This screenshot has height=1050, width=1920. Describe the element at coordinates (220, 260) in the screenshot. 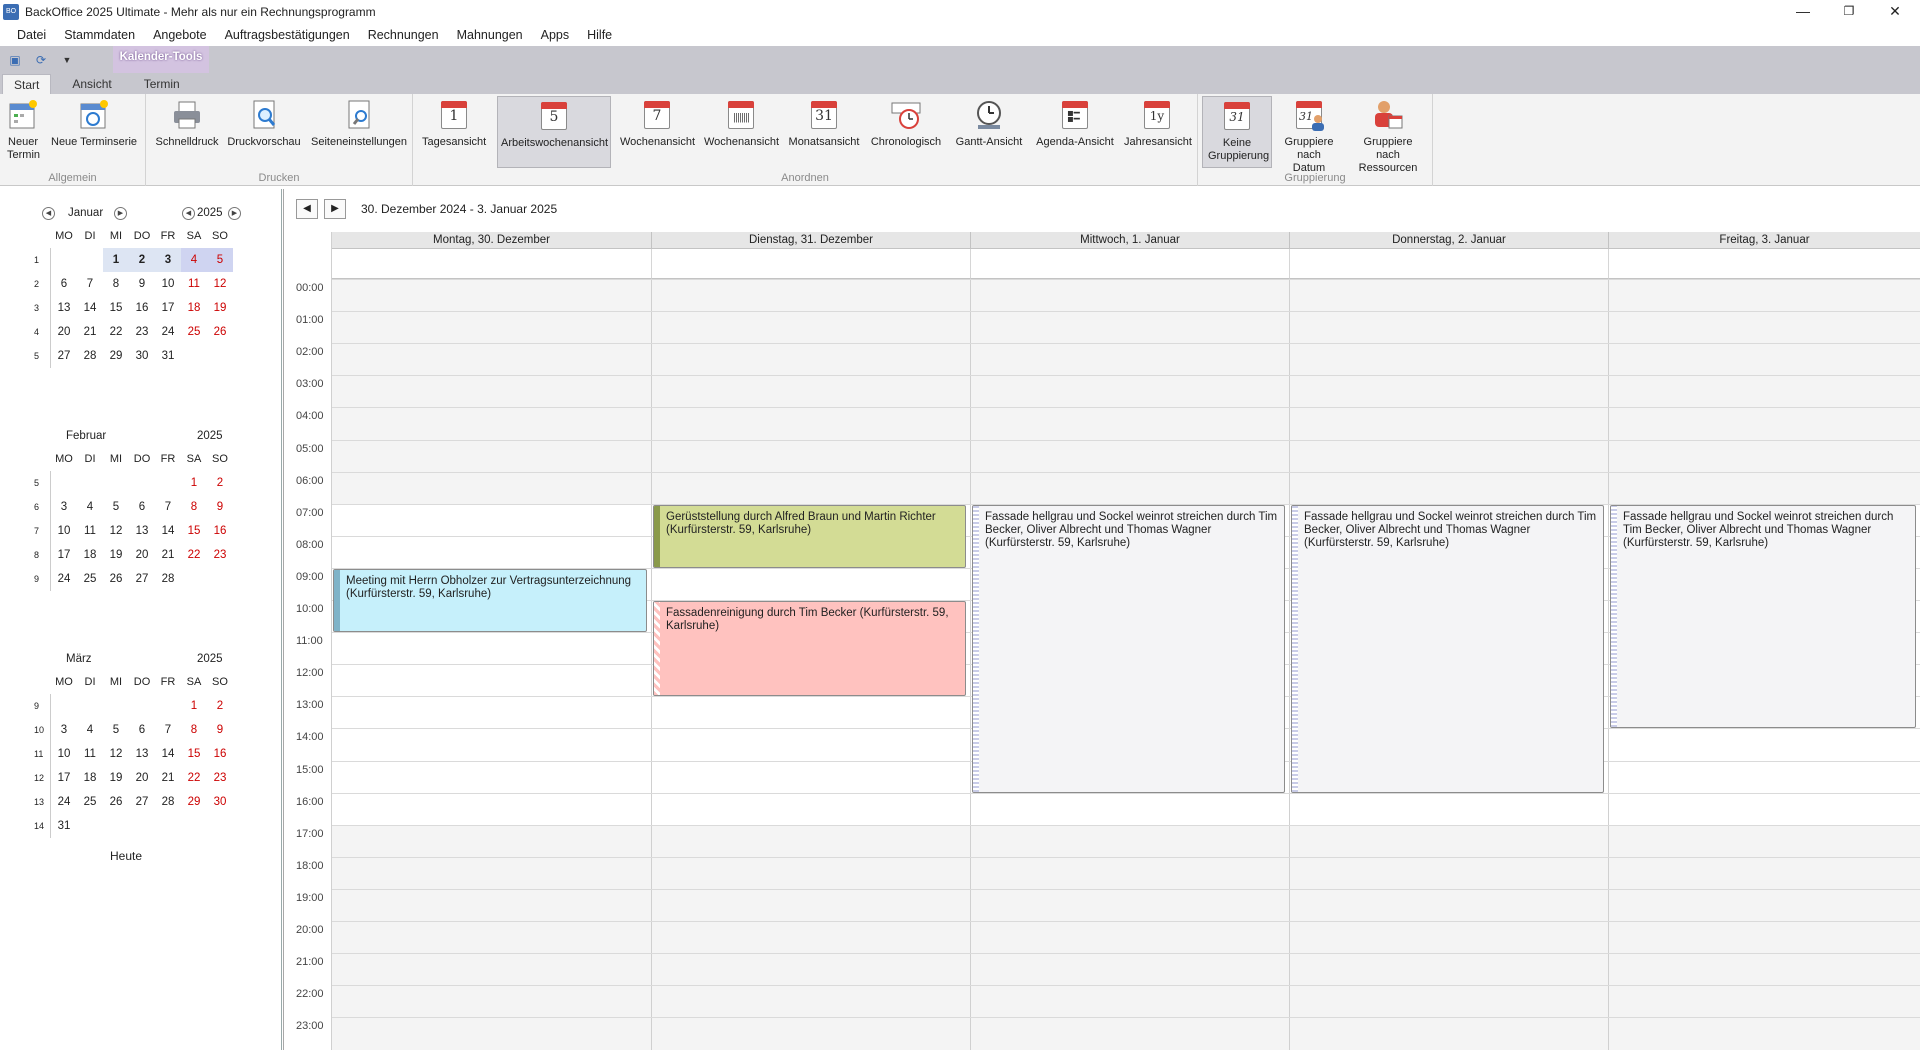

I see `day-cell: 5` at that location.